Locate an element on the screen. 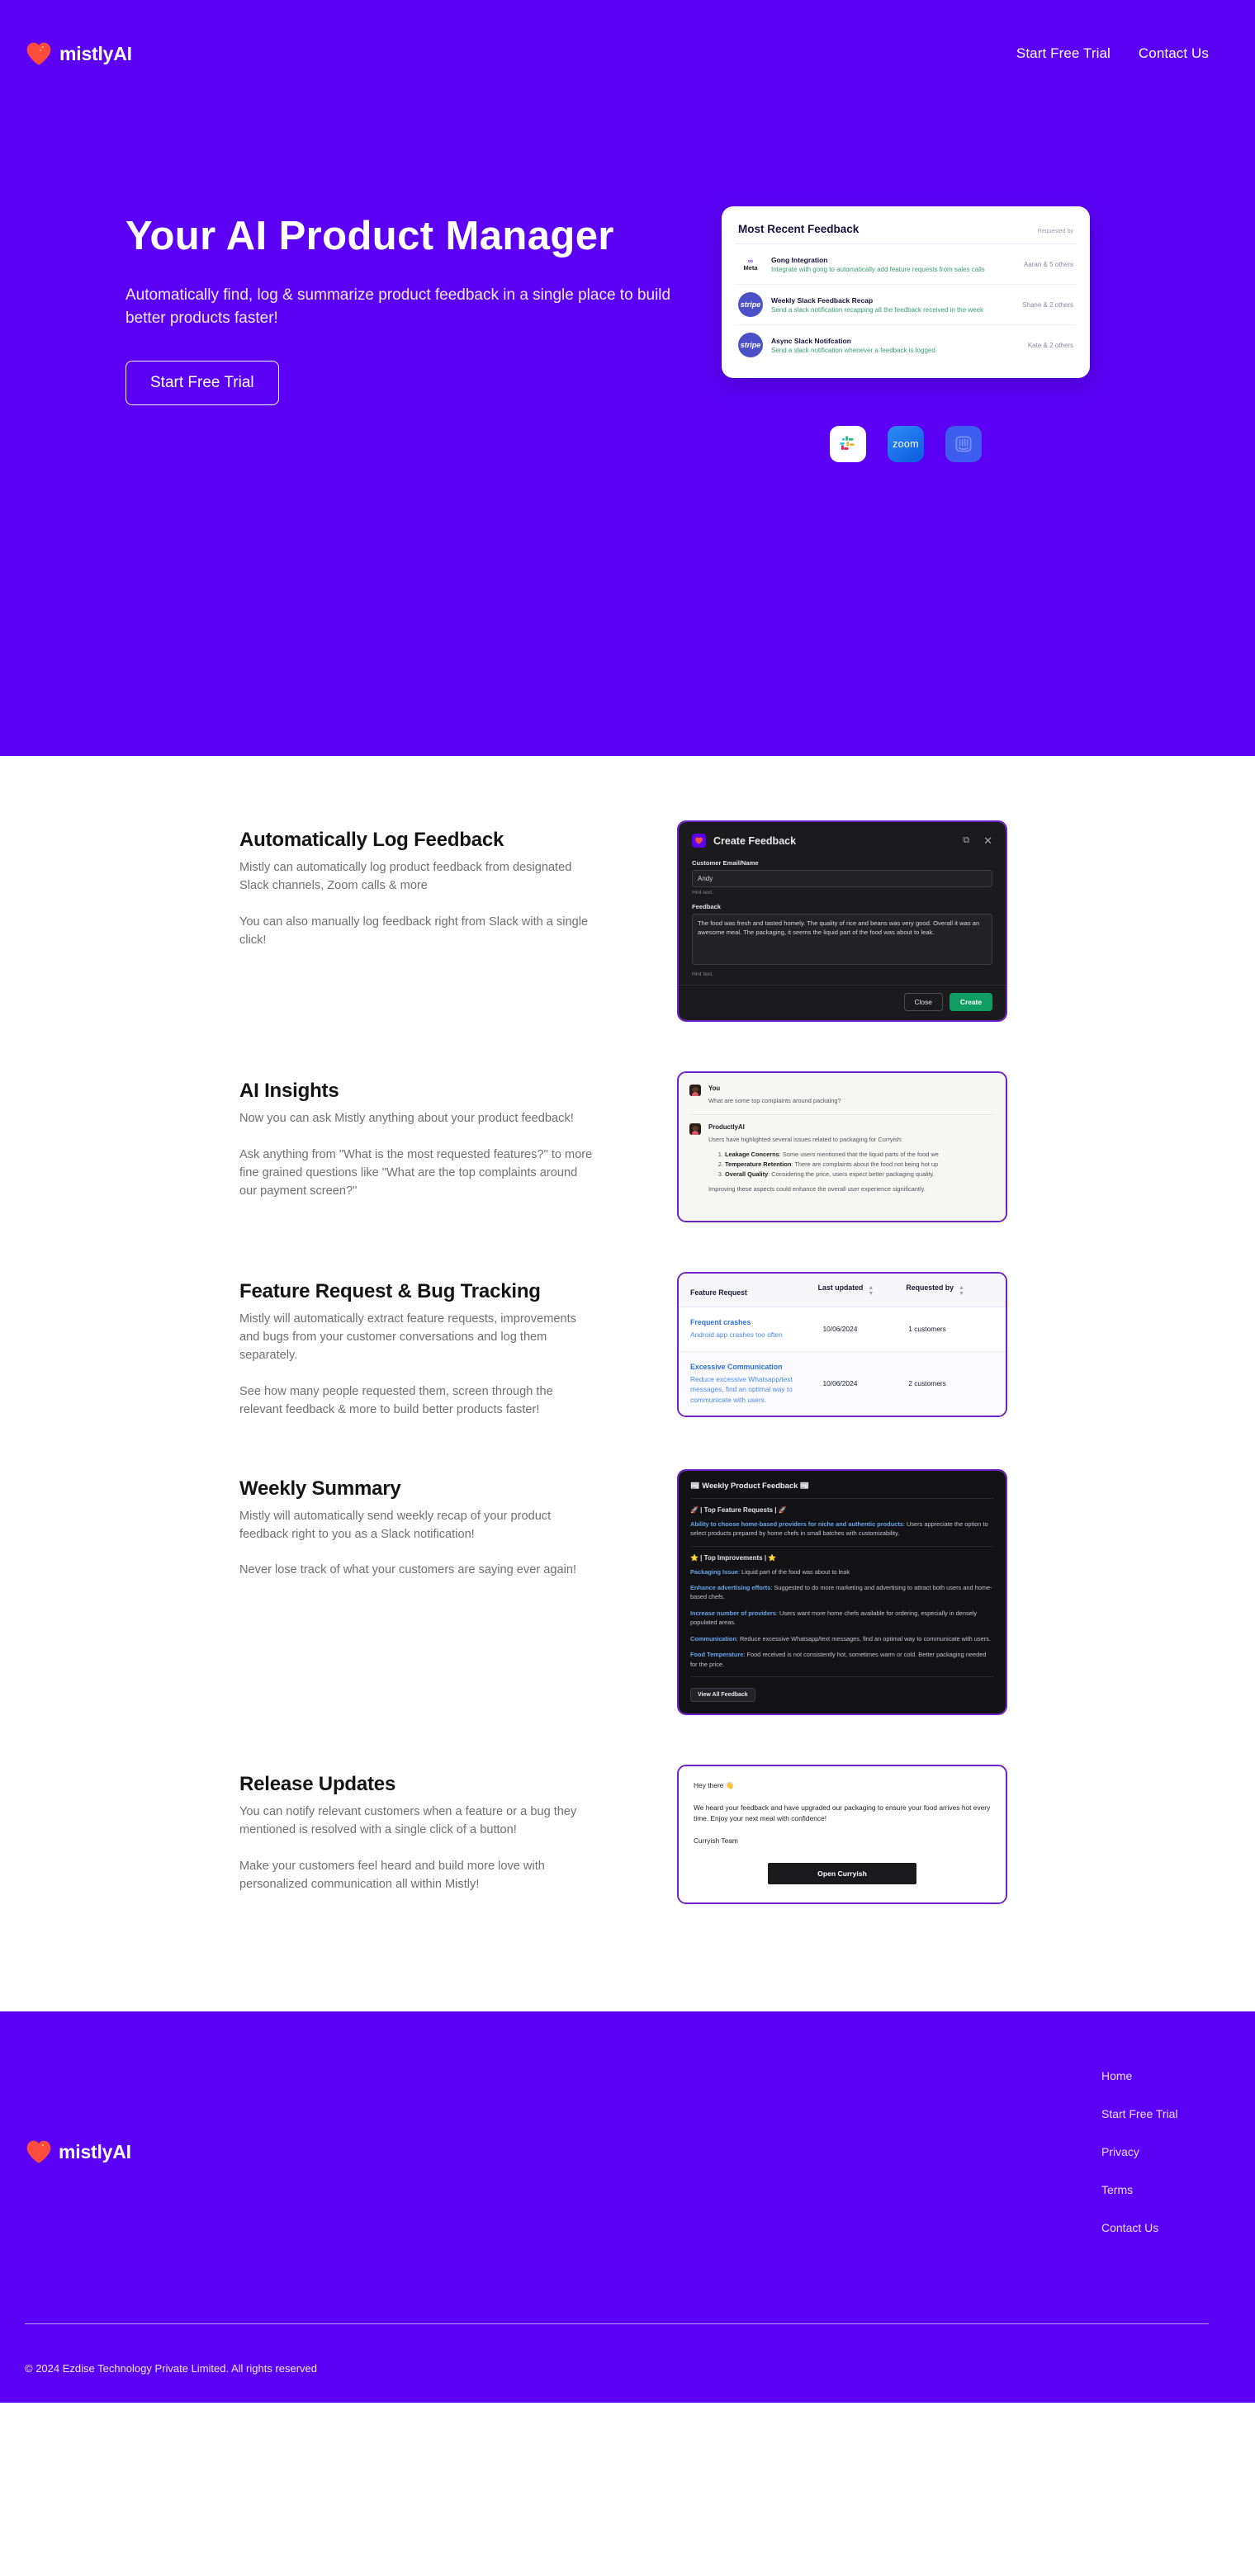 This screenshot has height=2576, width=1255. feedback-requested-by: Kate & 2 others is located at coordinates (1050, 345).